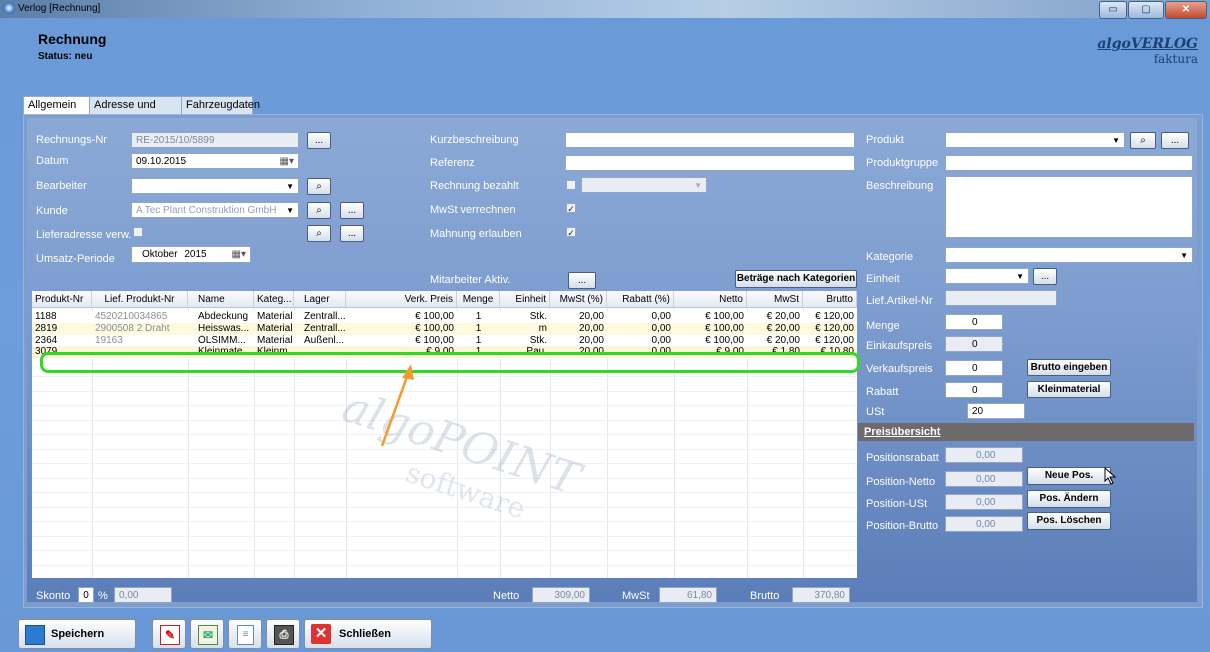  Describe the element at coordinates (139, 112) in the screenshot. I see `tab-adresse-texte: Adresse und Texte` at that location.